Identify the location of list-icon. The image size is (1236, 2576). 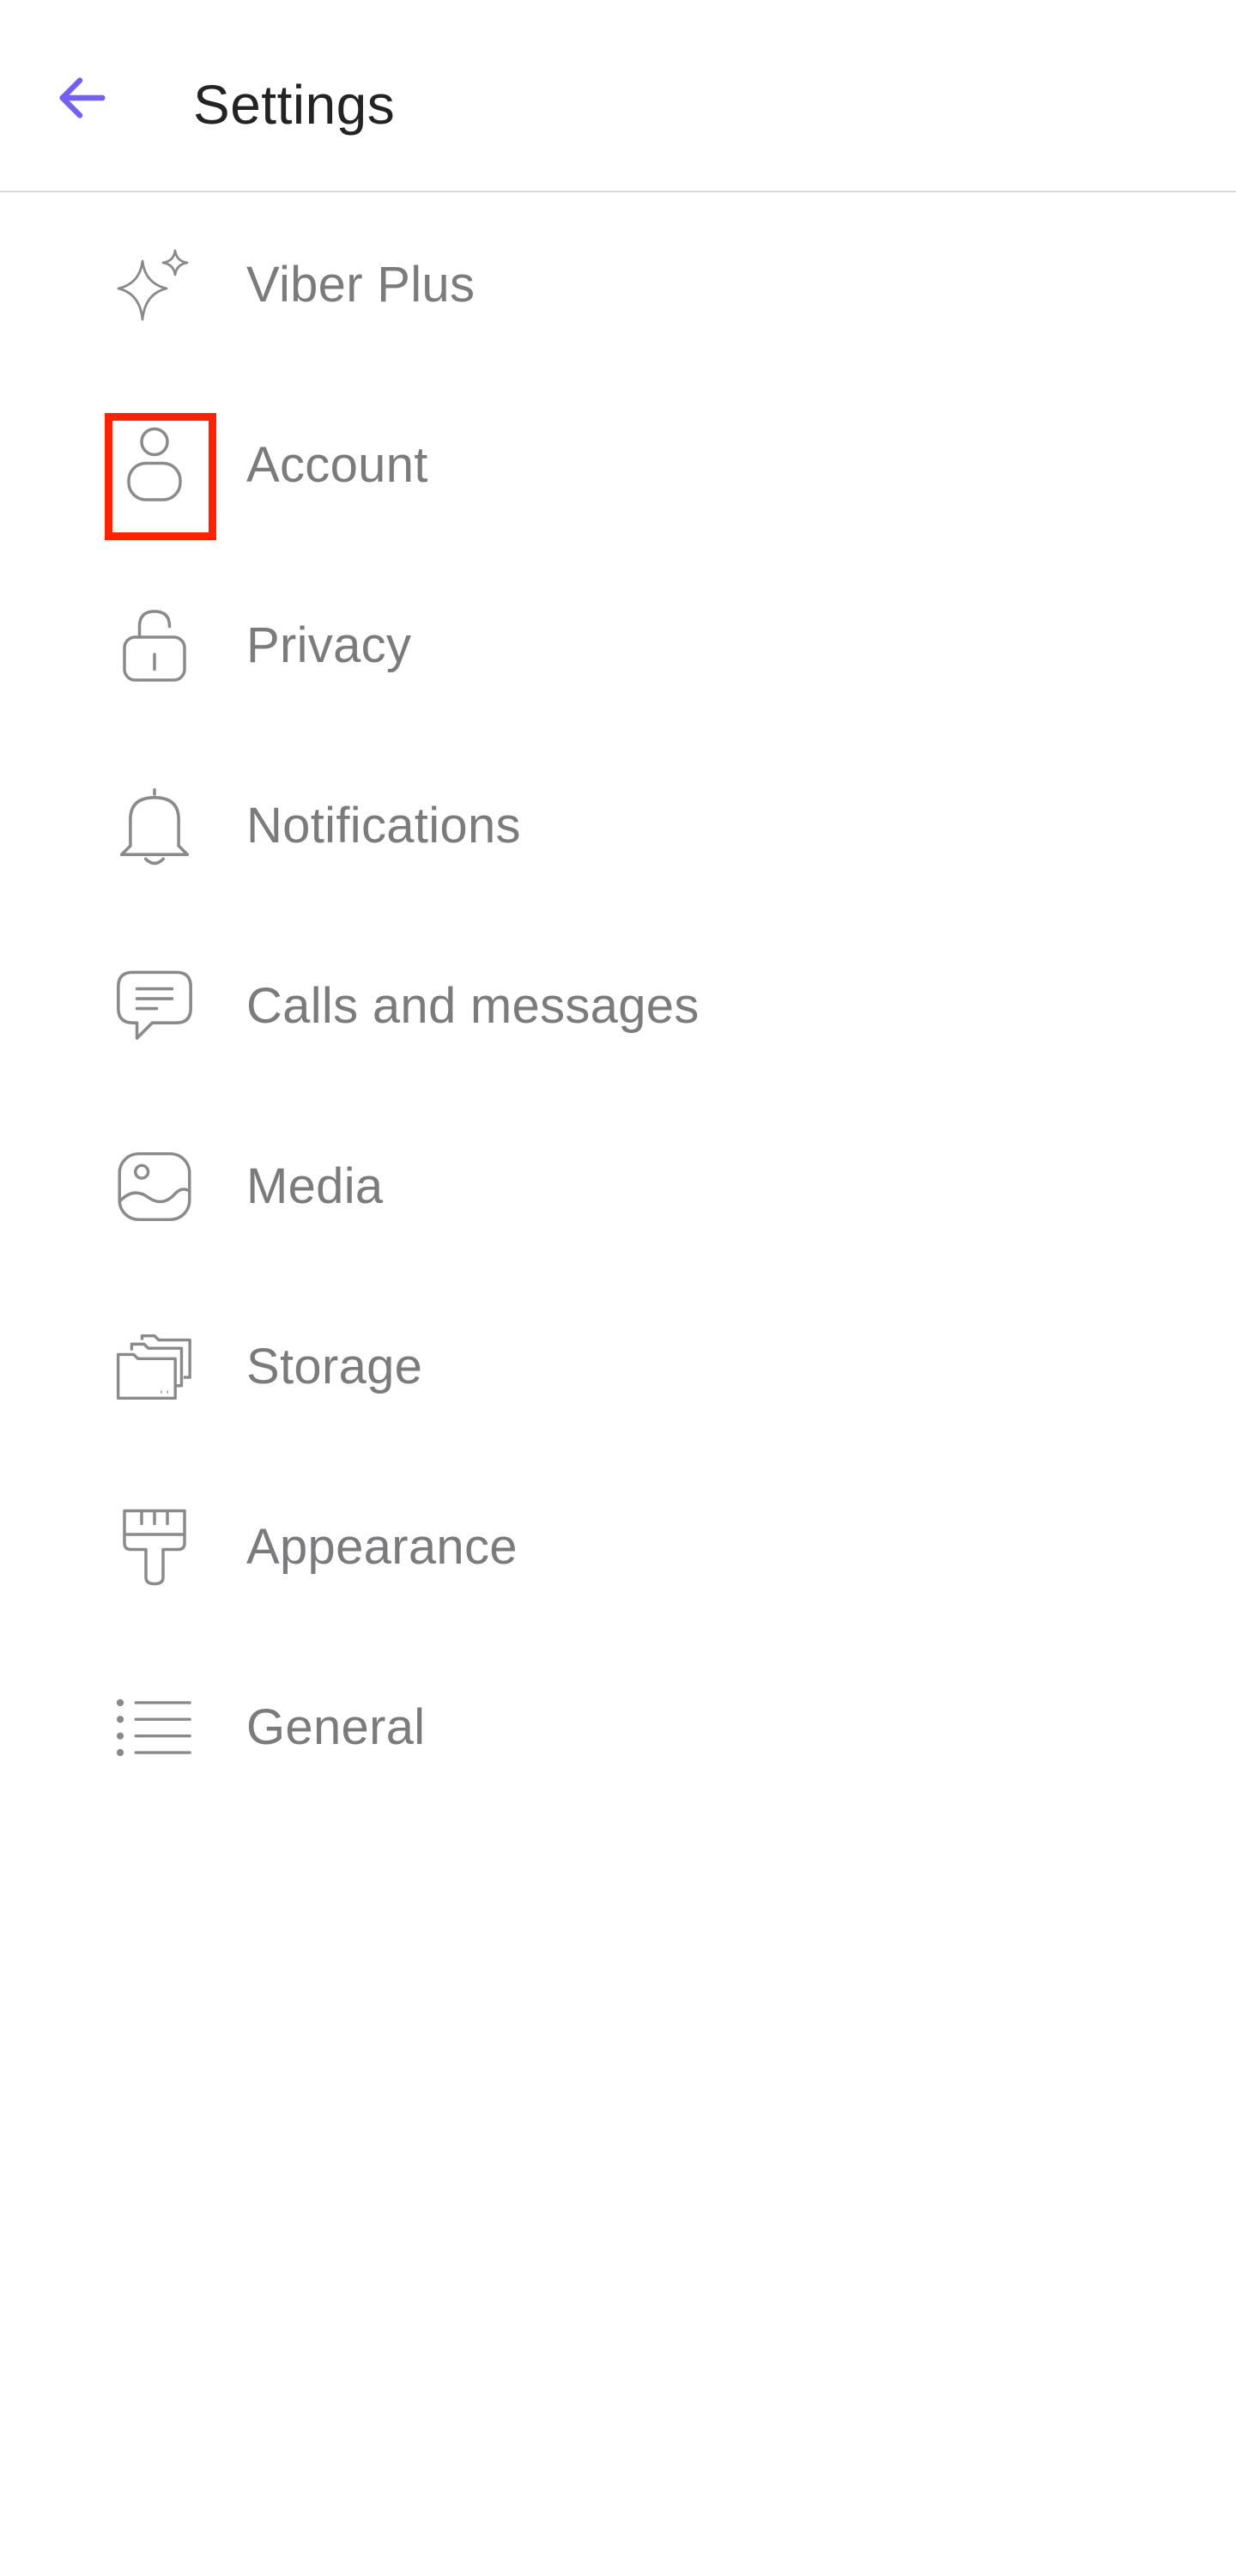
(154, 1727).